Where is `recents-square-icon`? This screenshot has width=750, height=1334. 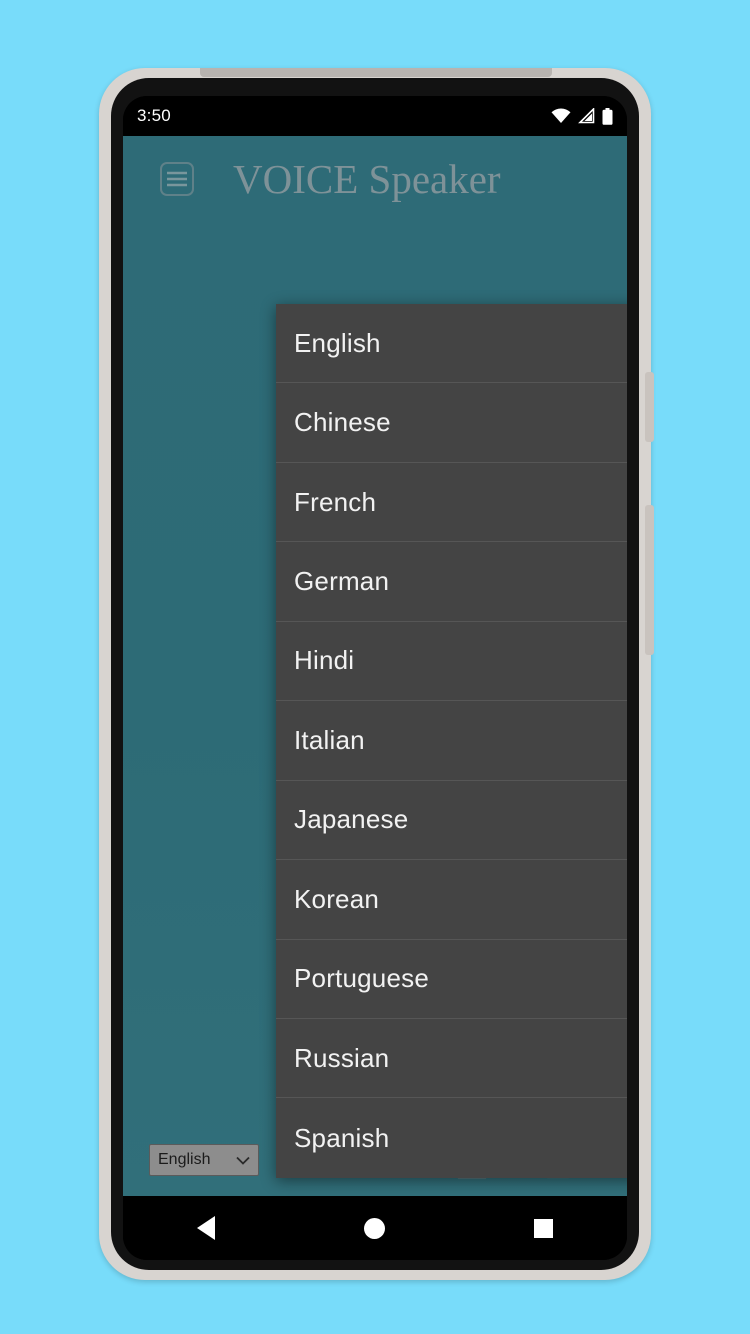 recents-square-icon is located at coordinates (543, 1228).